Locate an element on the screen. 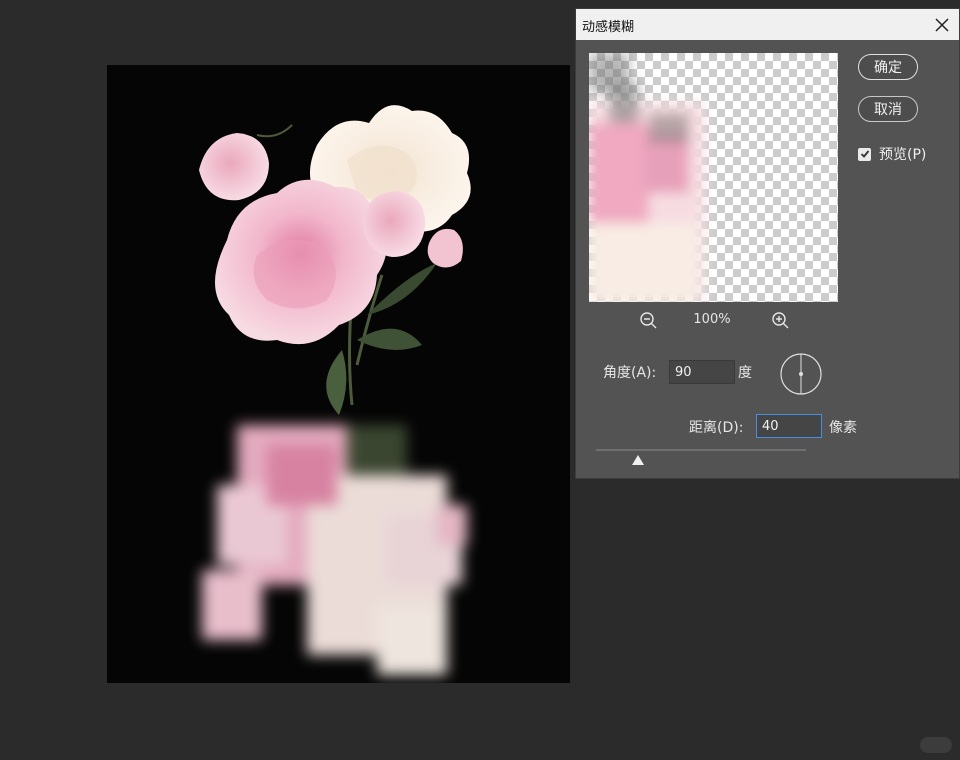  dialog-titlebar: 动感模糊 is located at coordinates (767, 24).